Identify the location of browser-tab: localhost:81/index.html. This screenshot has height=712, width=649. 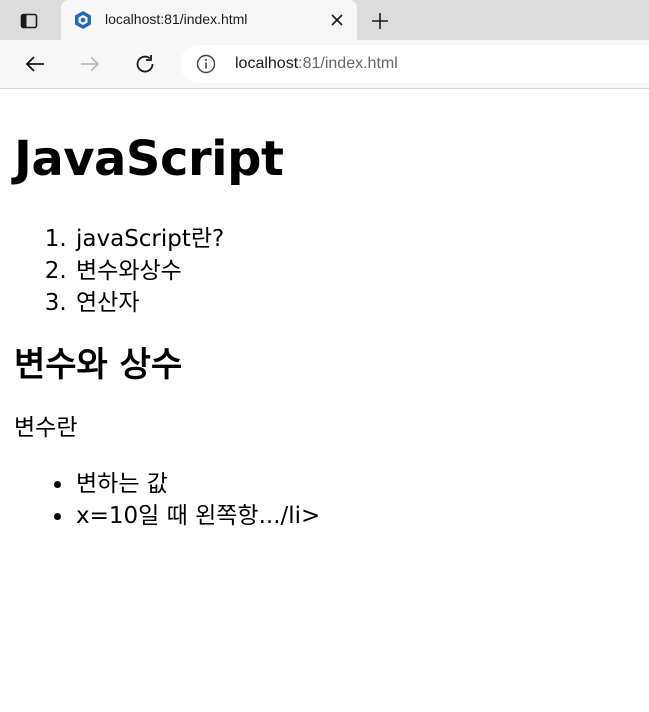
(209, 20).